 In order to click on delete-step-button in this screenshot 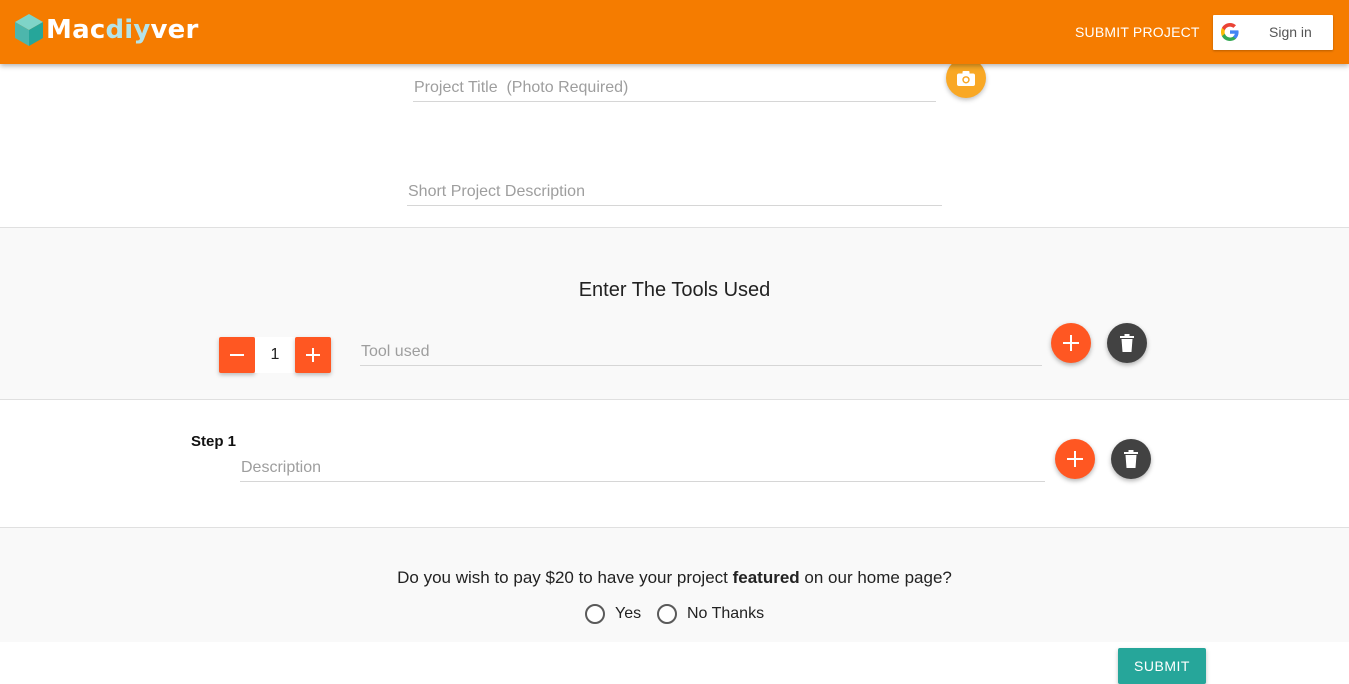, I will do `click(1131, 459)`.